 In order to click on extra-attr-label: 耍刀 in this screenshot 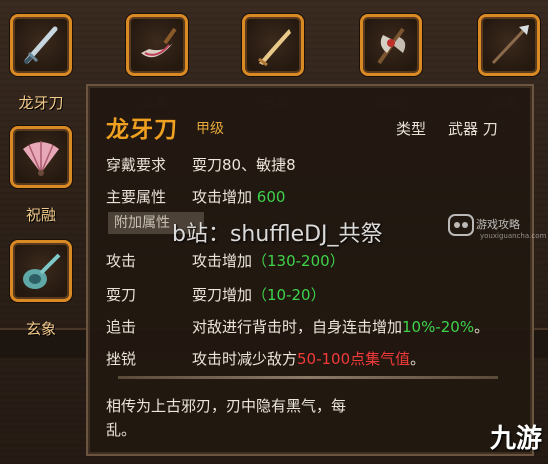, I will do `click(121, 295)`.